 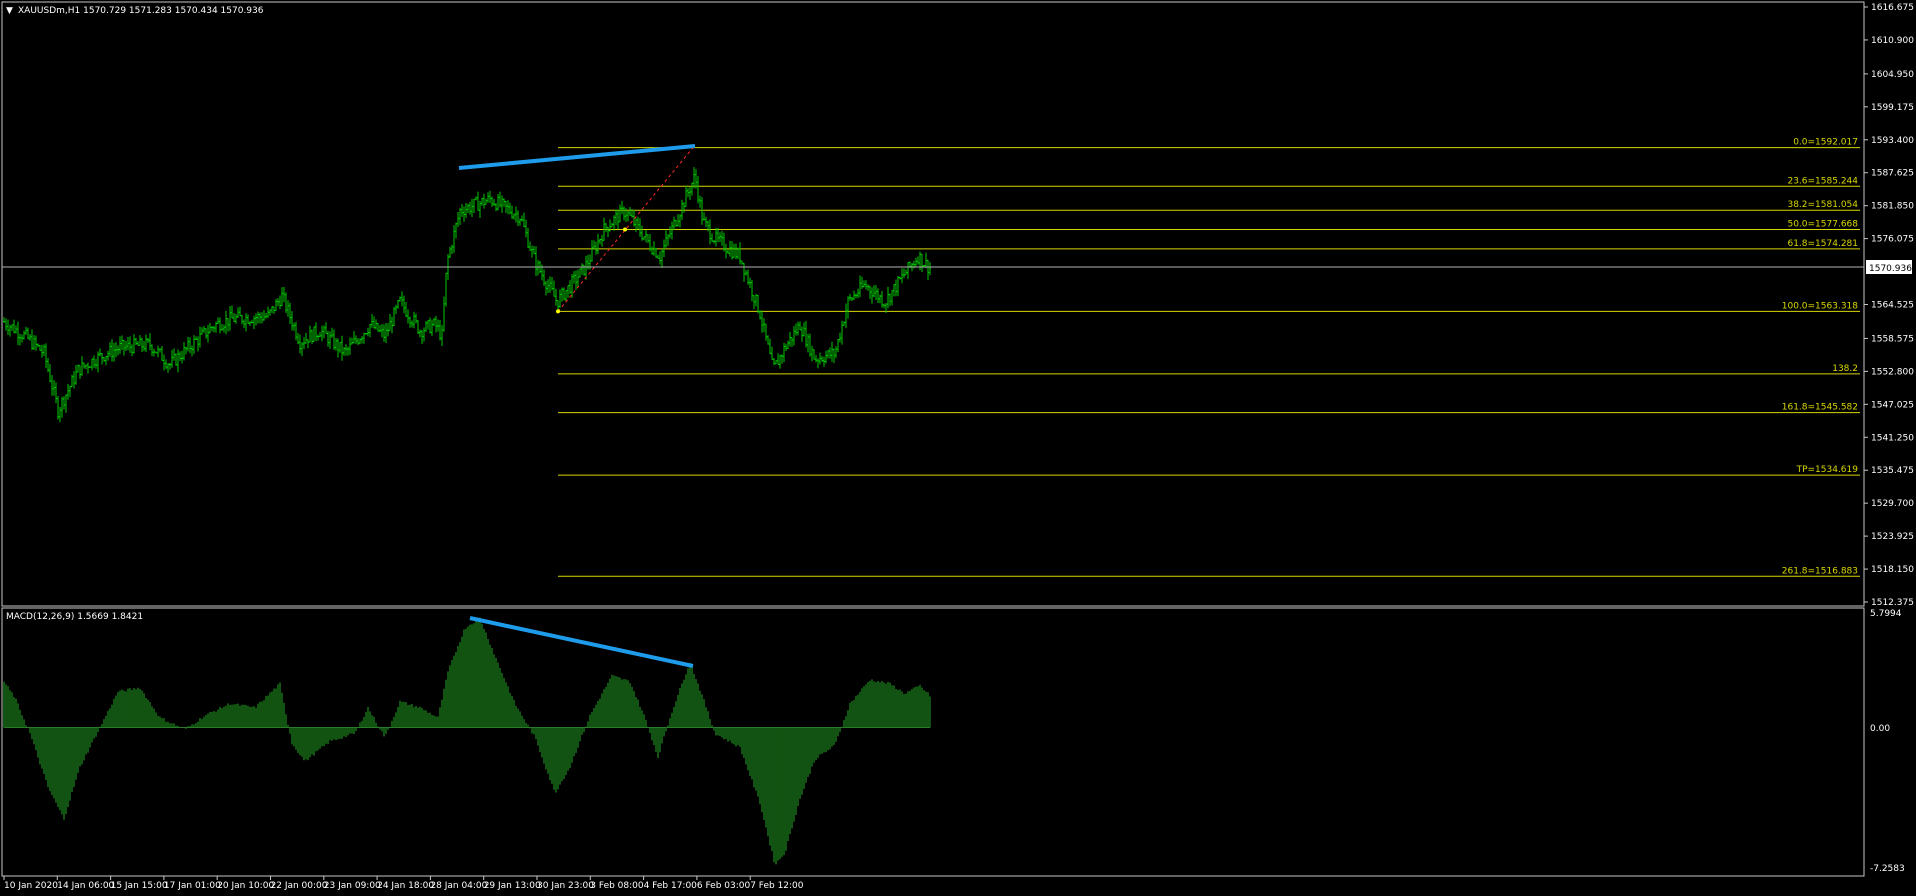 I want to click on price-axis-label: 1552.800, so click(x=1892, y=372).